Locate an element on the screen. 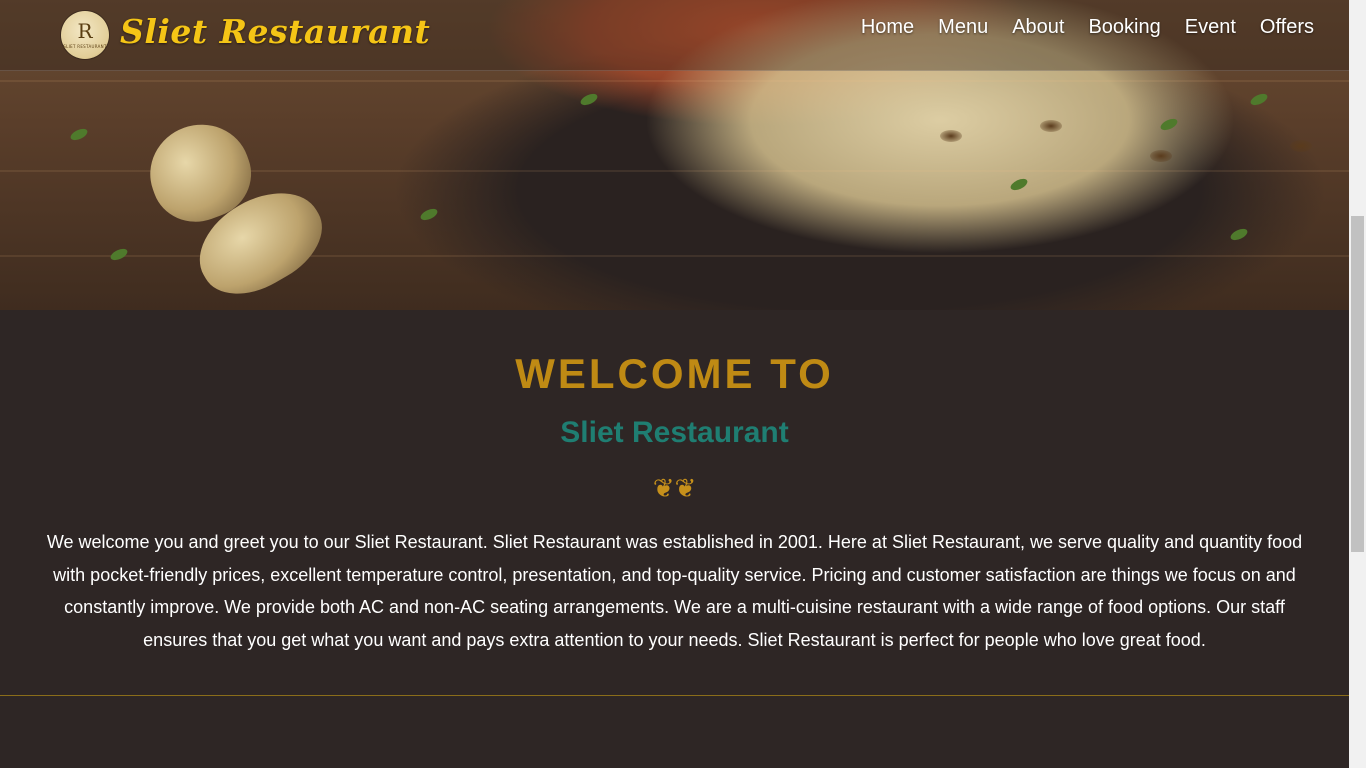 The width and height of the screenshot is (1366, 768). scrollbar-thumb is located at coordinates (1357, 384).